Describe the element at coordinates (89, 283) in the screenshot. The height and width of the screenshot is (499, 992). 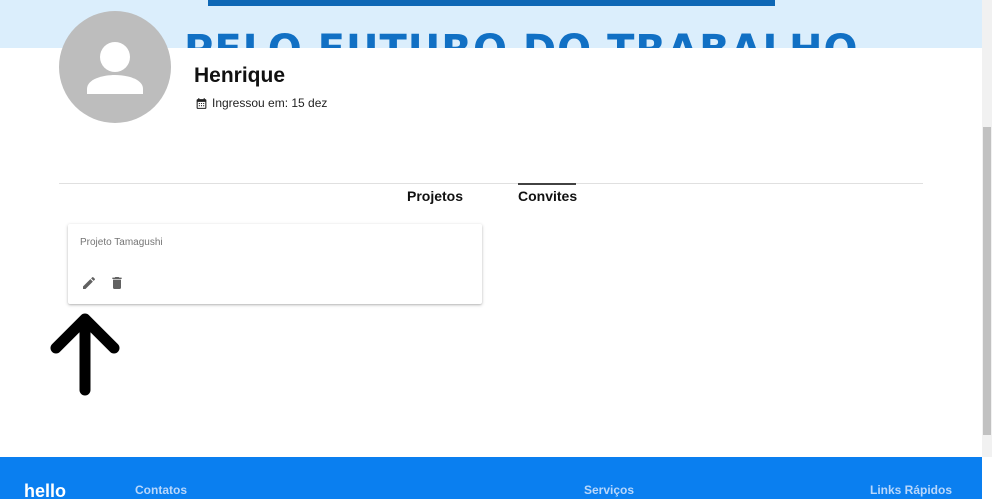
I see `pencil-icon` at that location.